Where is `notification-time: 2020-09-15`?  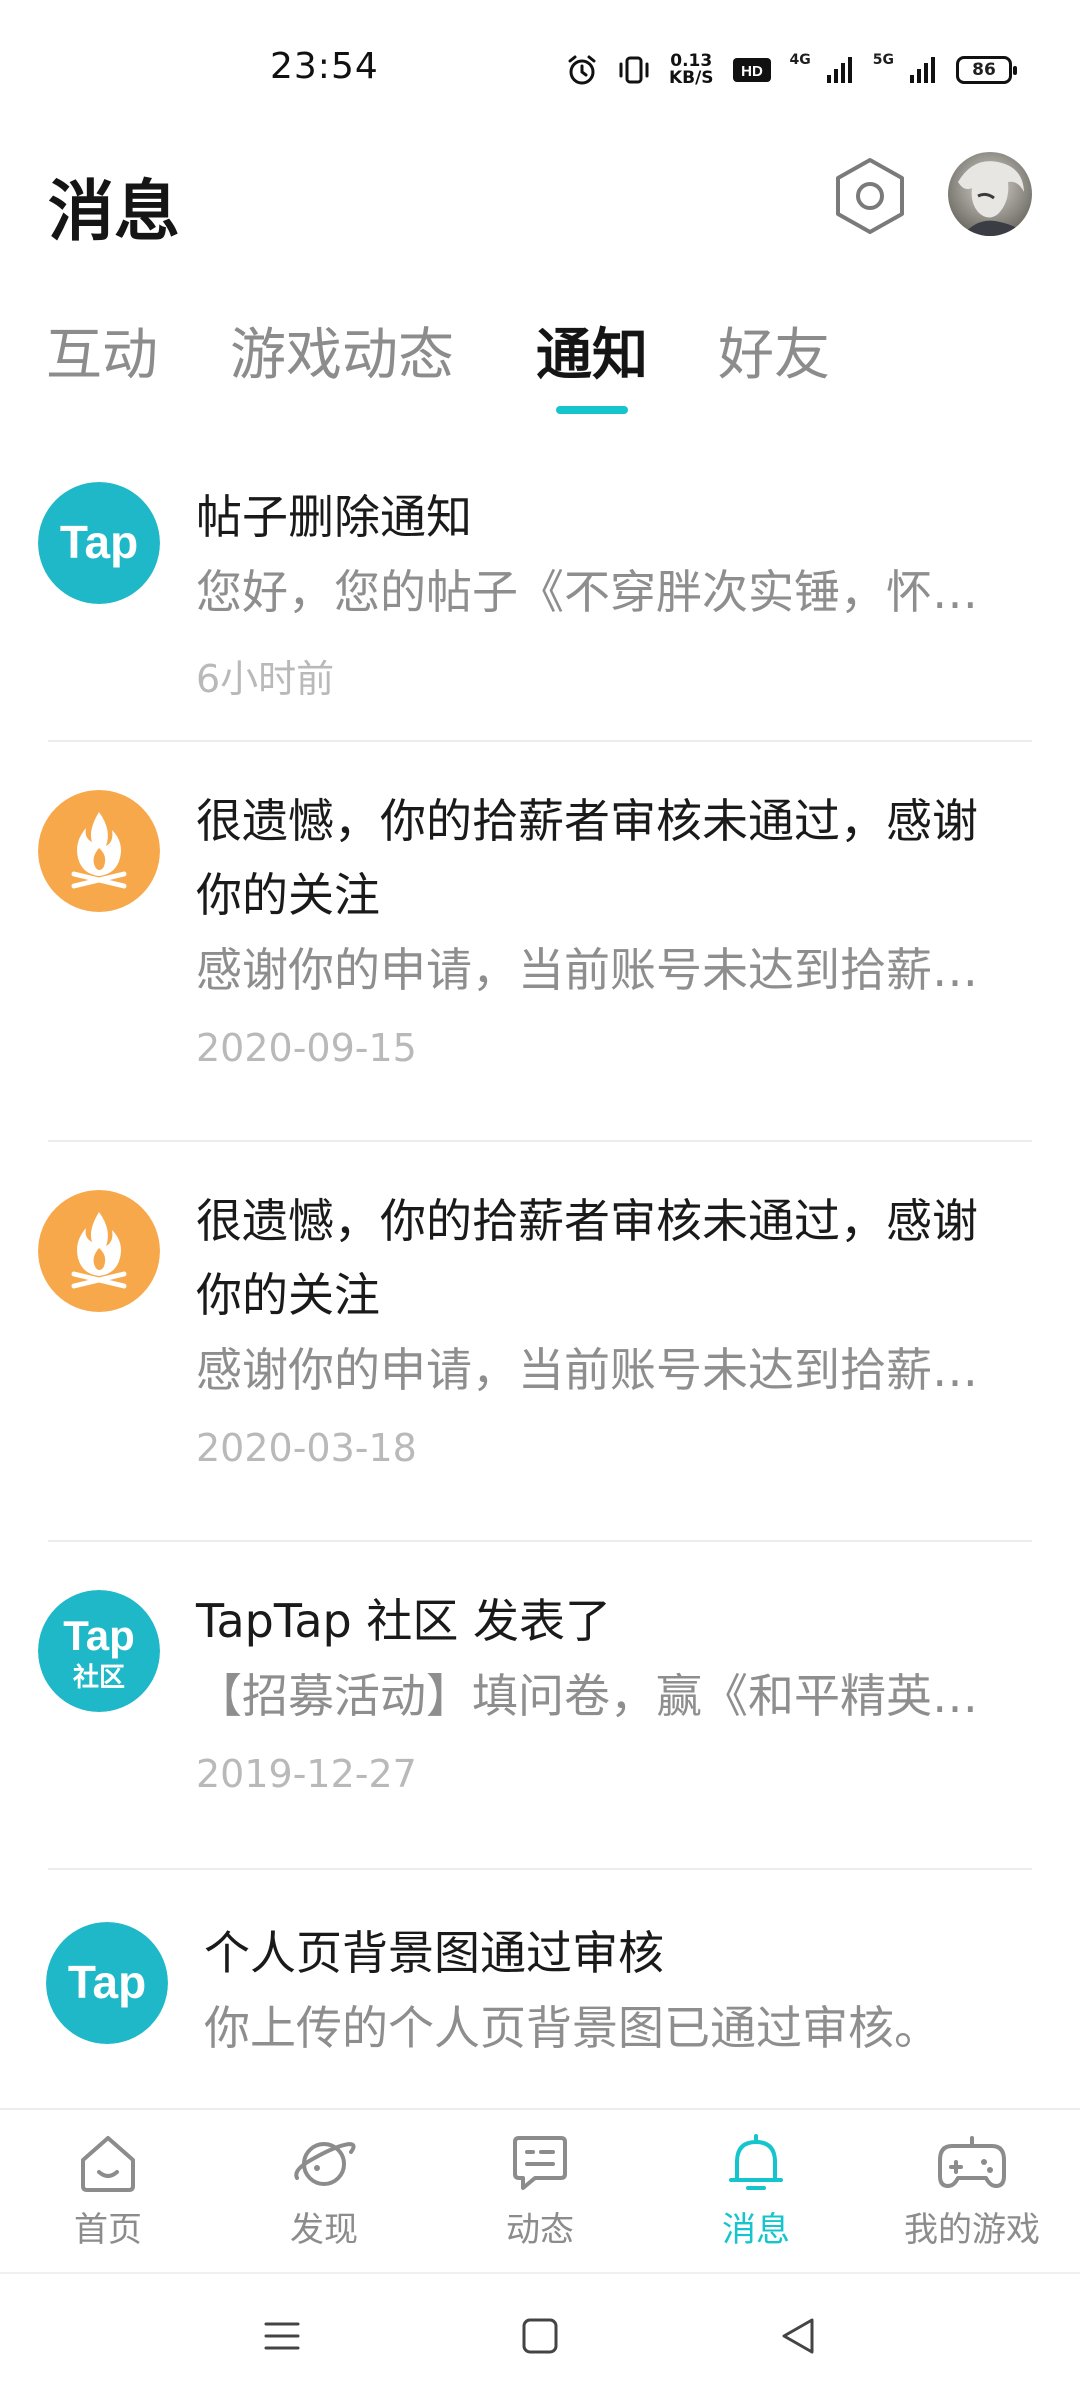 notification-time: 2020-09-15 is located at coordinates (306, 1048).